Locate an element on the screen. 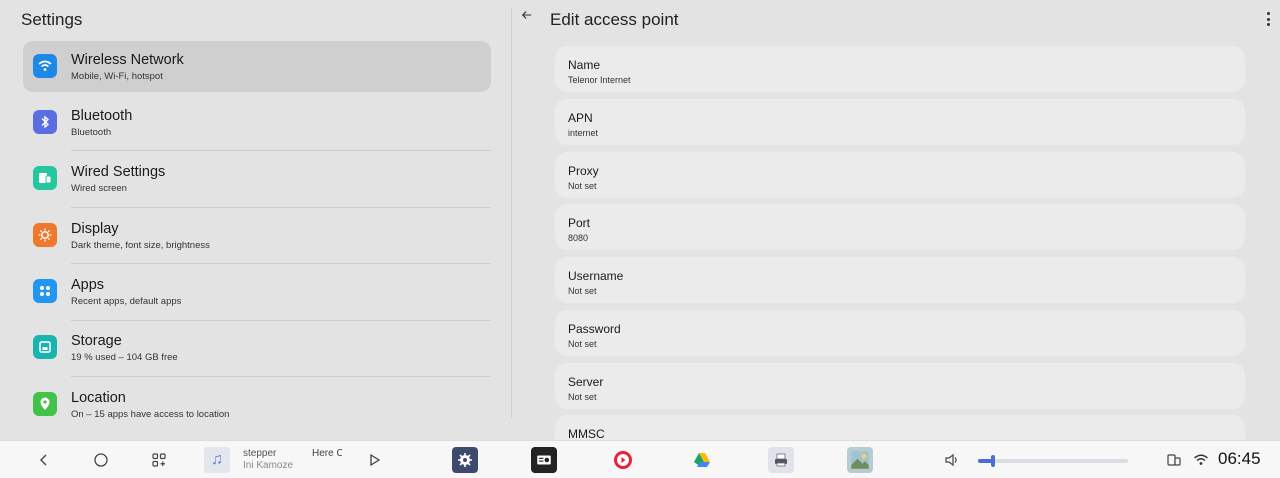 This screenshot has height=478, width=1280. storage-icon is located at coordinates (45, 347).